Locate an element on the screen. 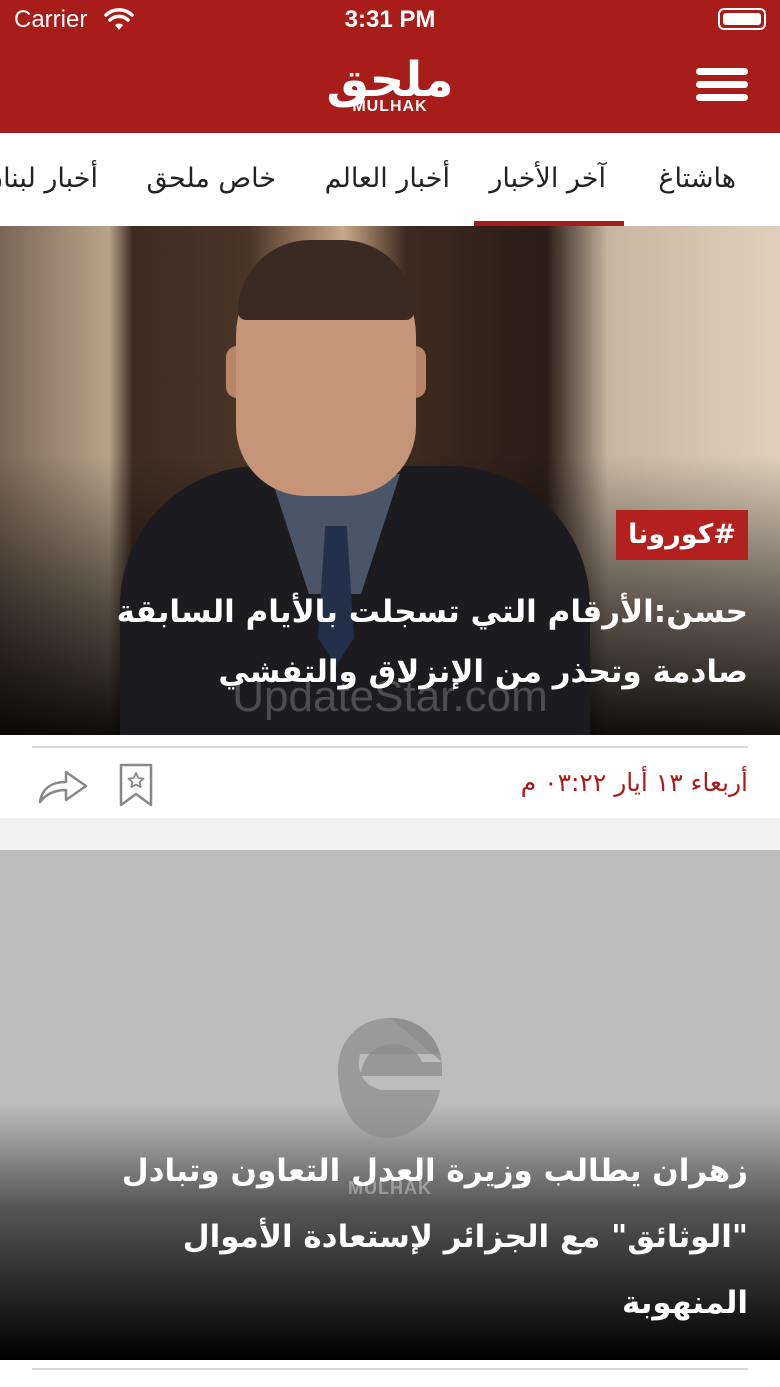 The image size is (780, 1387). article-date: أربعاء ١٣ أيار ٠٣:٢٢ م is located at coordinates (634, 782).